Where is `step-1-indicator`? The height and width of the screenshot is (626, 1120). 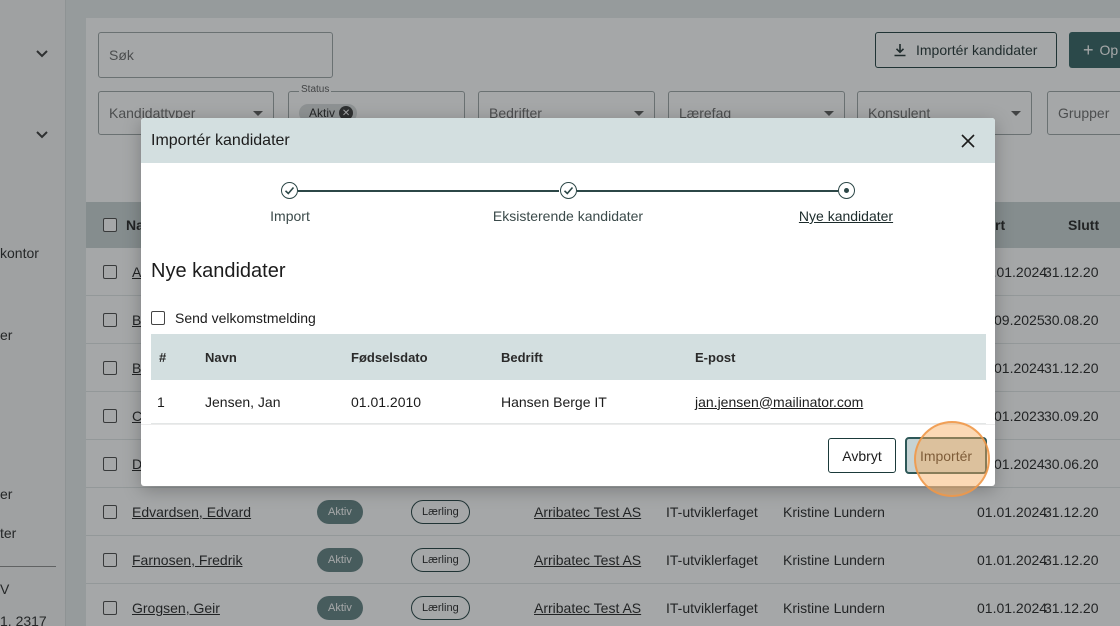 step-1-indicator is located at coordinates (289, 190).